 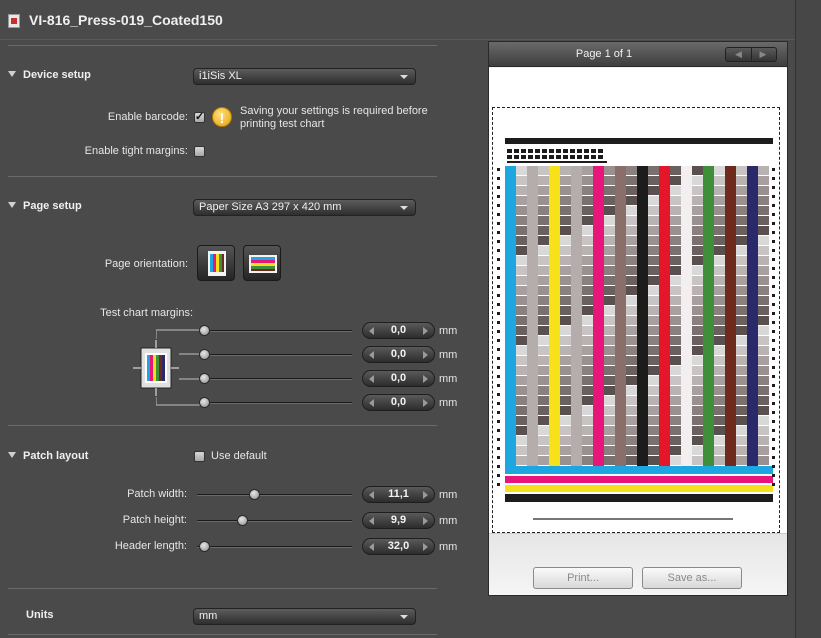 What do you see at coordinates (48, 456) in the screenshot?
I see `section-patch-layout: Patch layout` at bounding box center [48, 456].